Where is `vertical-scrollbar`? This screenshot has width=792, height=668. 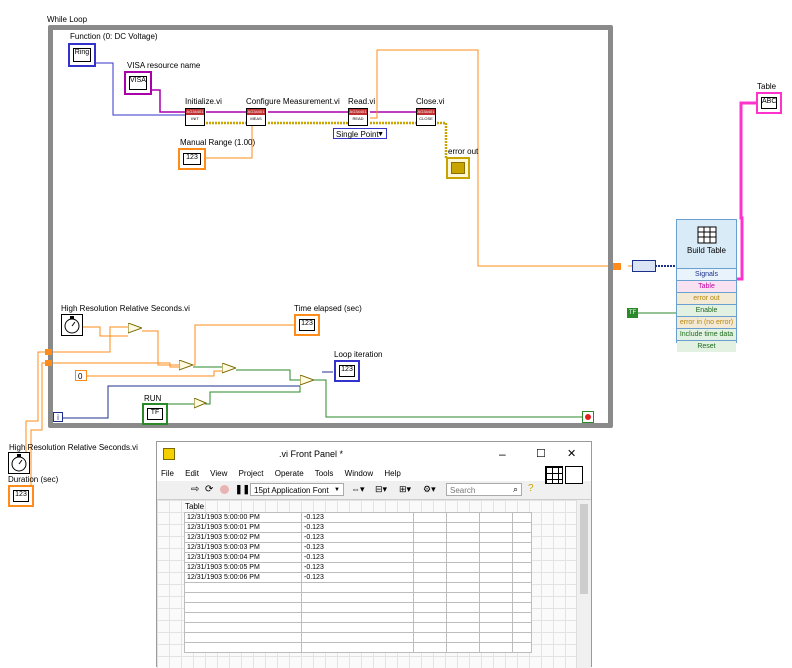 vertical-scrollbar is located at coordinates (583, 584).